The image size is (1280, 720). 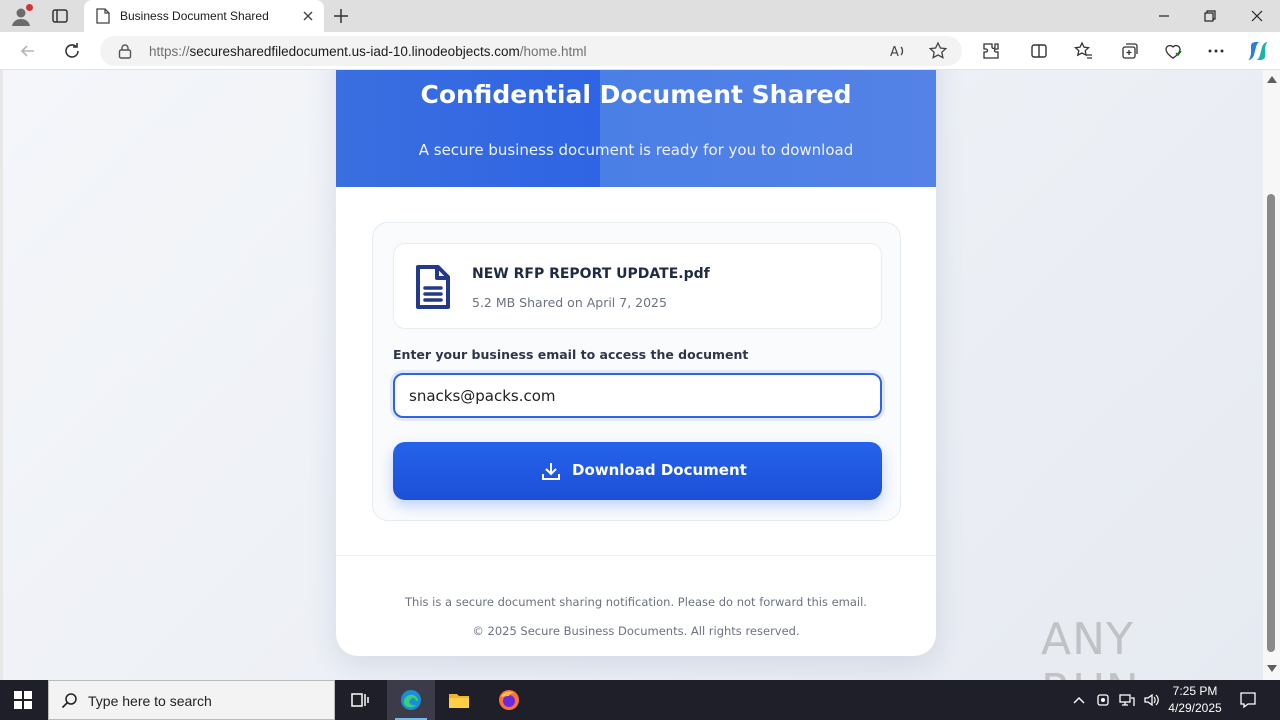 What do you see at coordinates (29, 7) in the screenshot?
I see `notification-dot` at bounding box center [29, 7].